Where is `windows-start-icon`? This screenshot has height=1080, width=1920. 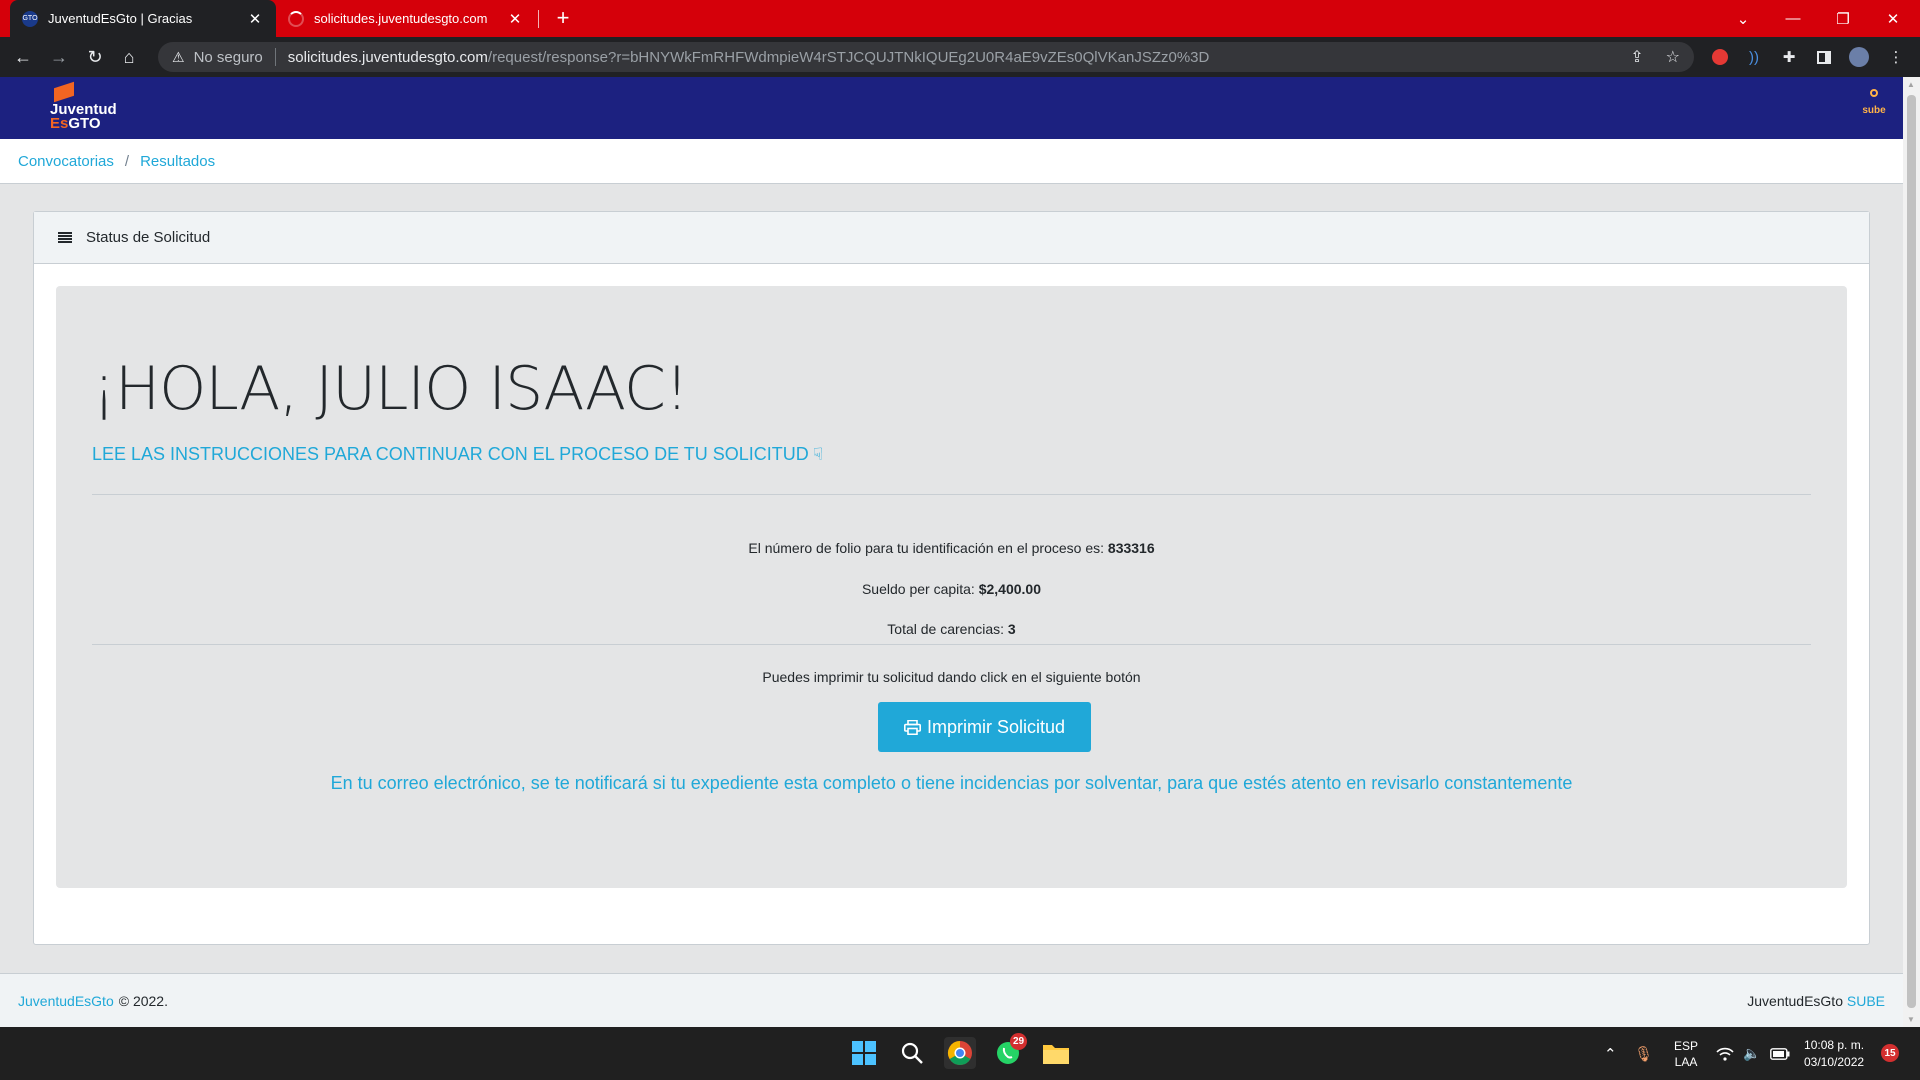
windows-start-icon is located at coordinates (864, 1053).